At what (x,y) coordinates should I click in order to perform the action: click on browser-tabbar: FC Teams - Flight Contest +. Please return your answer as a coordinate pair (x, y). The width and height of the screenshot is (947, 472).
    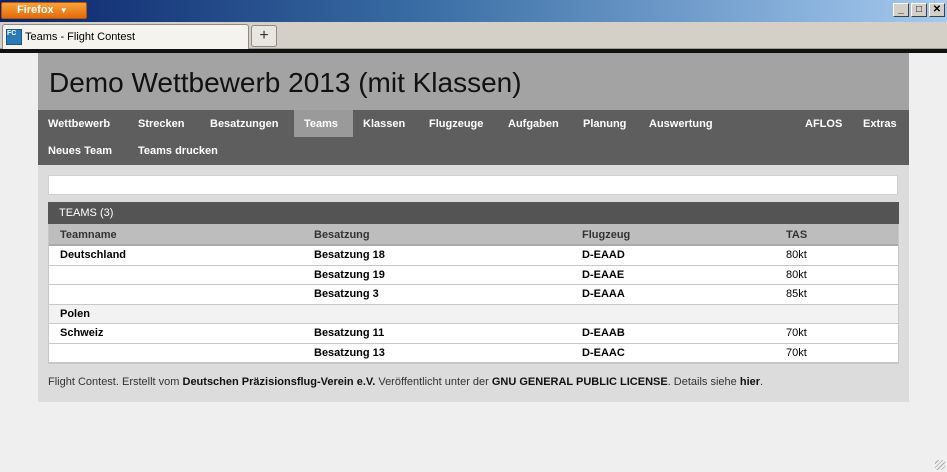
    Looking at the image, I should click on (473, 35).